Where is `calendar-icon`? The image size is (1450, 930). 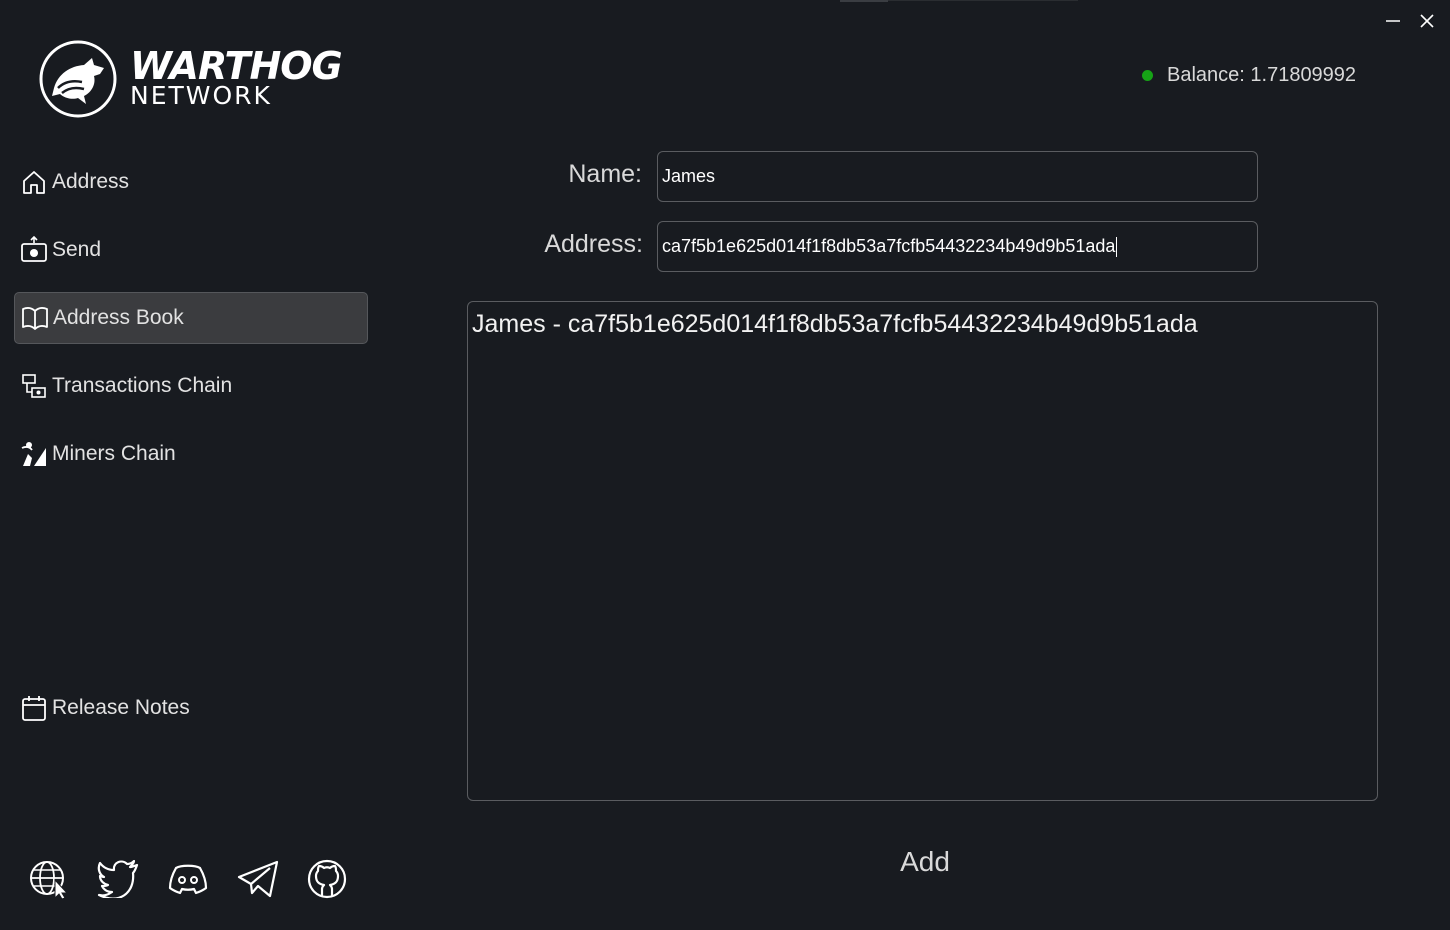 calendar-icon is located at coordinates (34, 708).